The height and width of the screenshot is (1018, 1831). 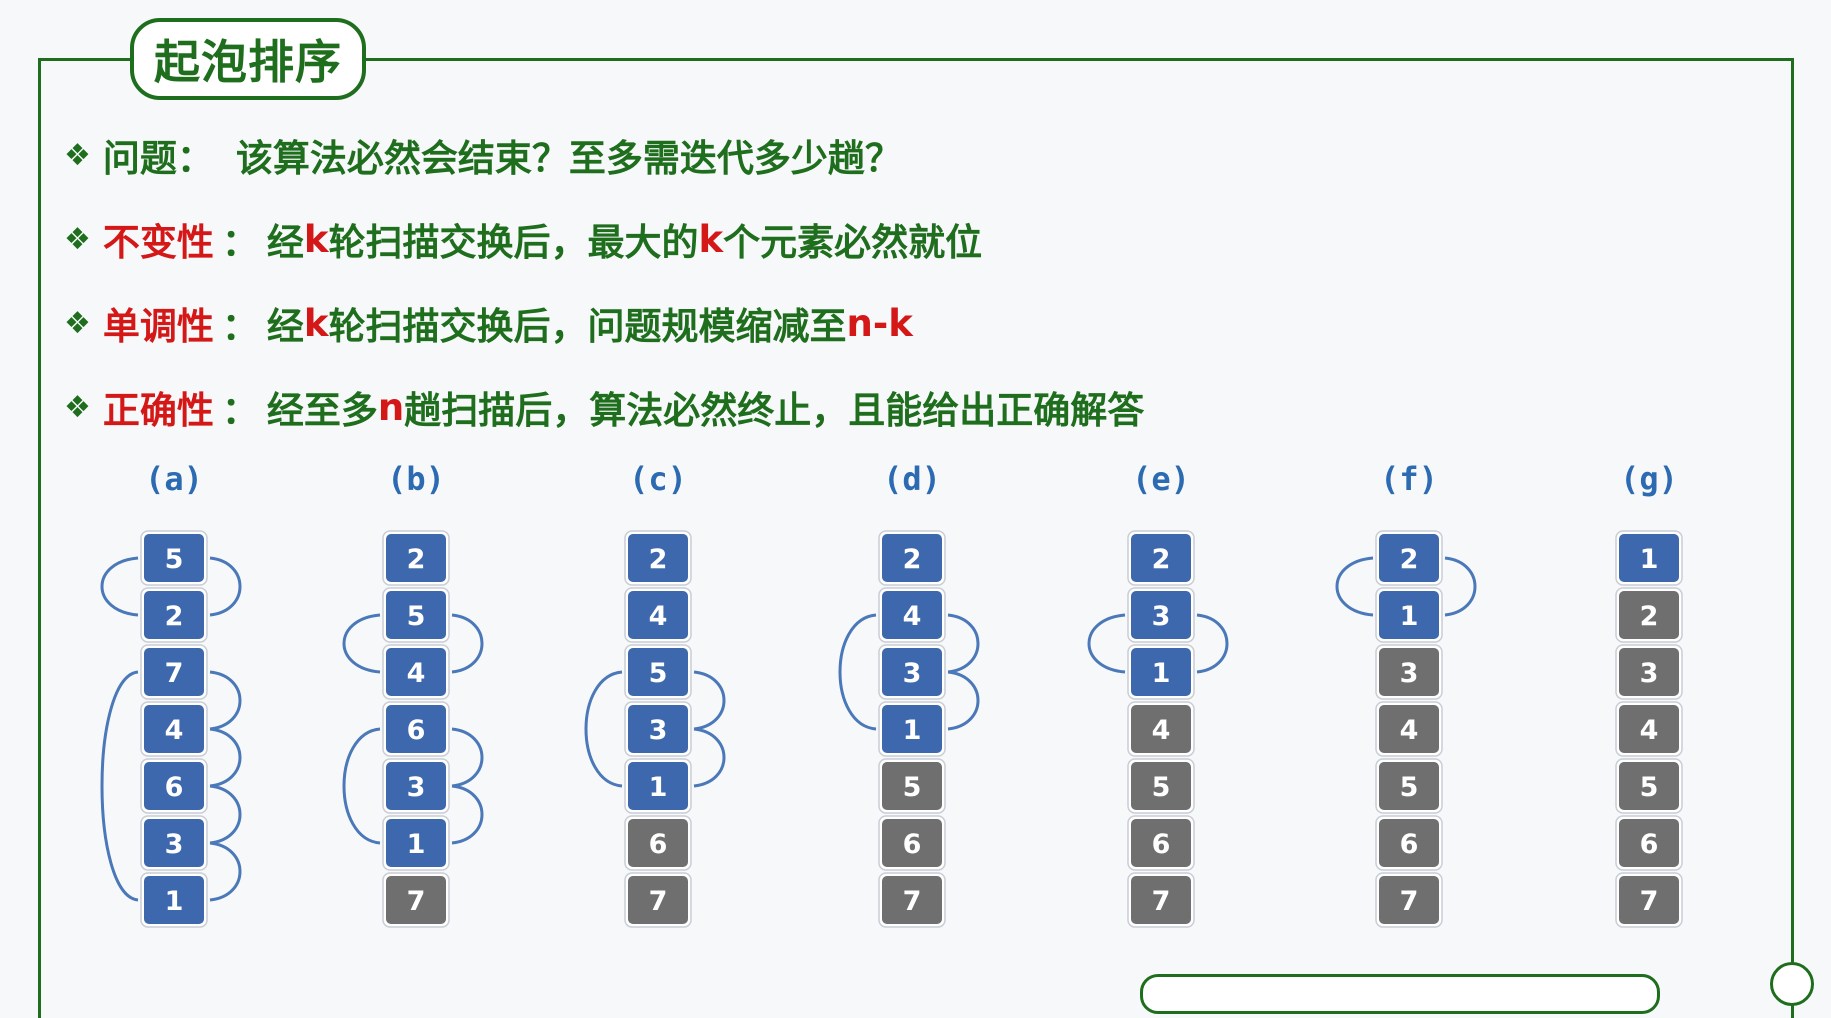 What do you see at coordinates (174, 479) in the screenshot?
I see `column-label: (a)` at bounding box center [174, 479].